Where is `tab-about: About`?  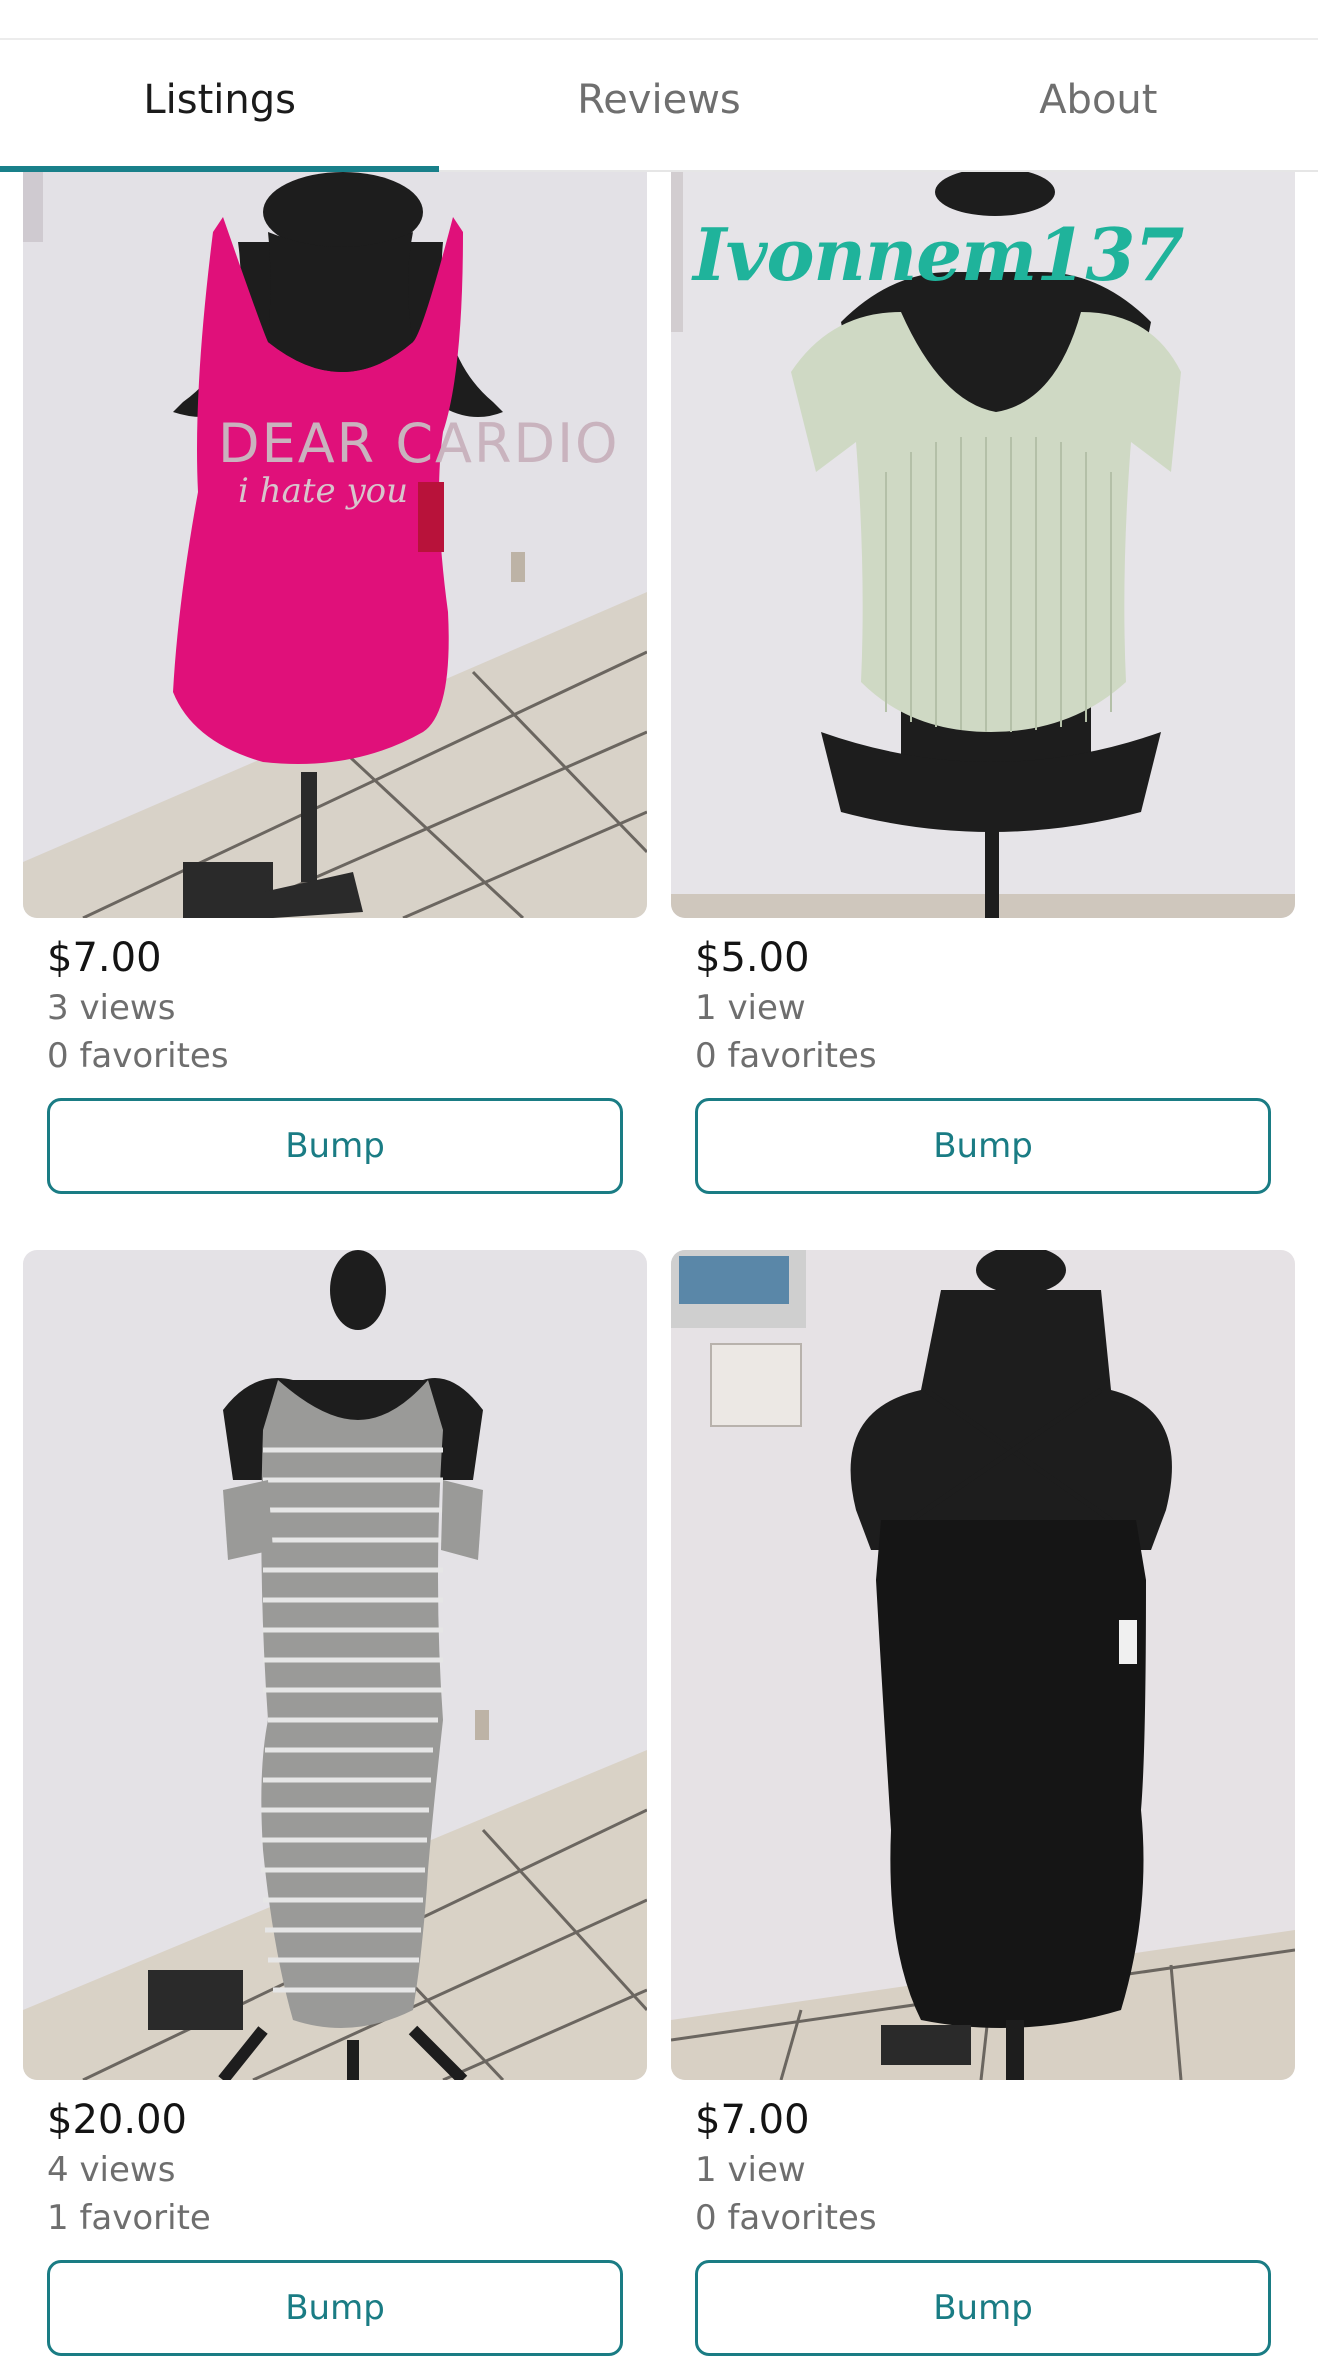
tab-about: About is located at coordinates (1098, 105).